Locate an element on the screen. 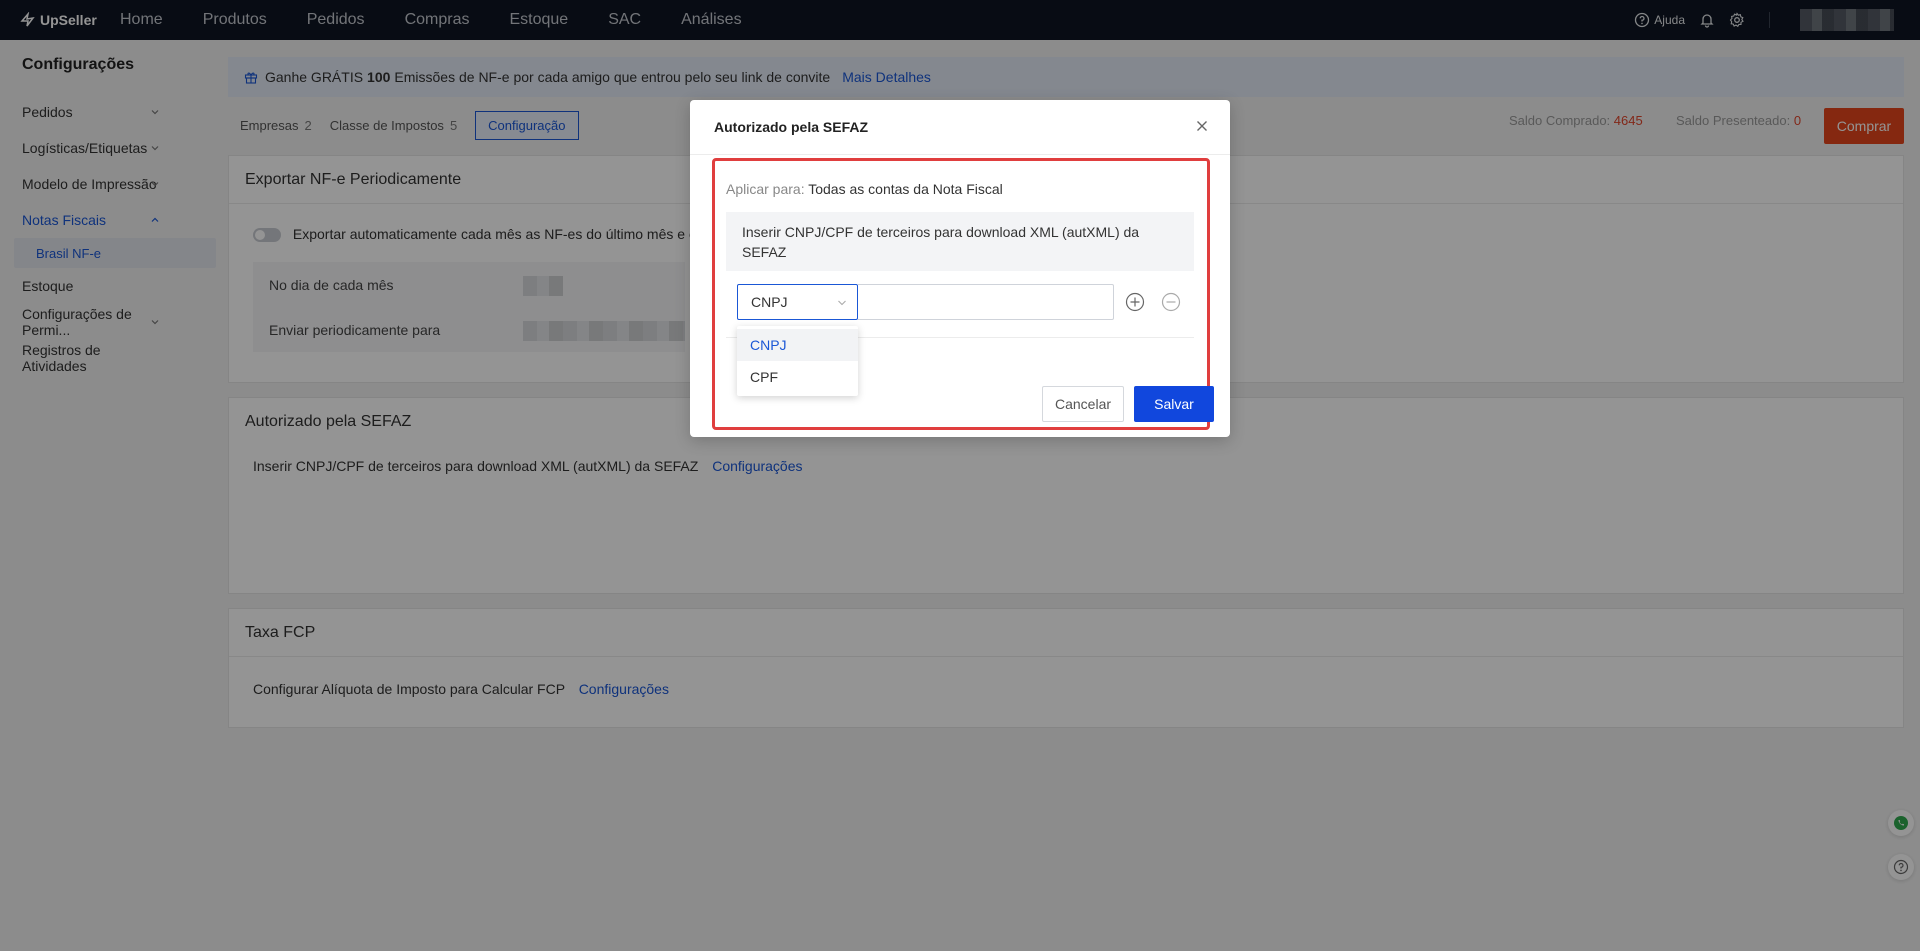 The image size is (1920, 951). chevron-down-icon is located at coordinates (842, 303).